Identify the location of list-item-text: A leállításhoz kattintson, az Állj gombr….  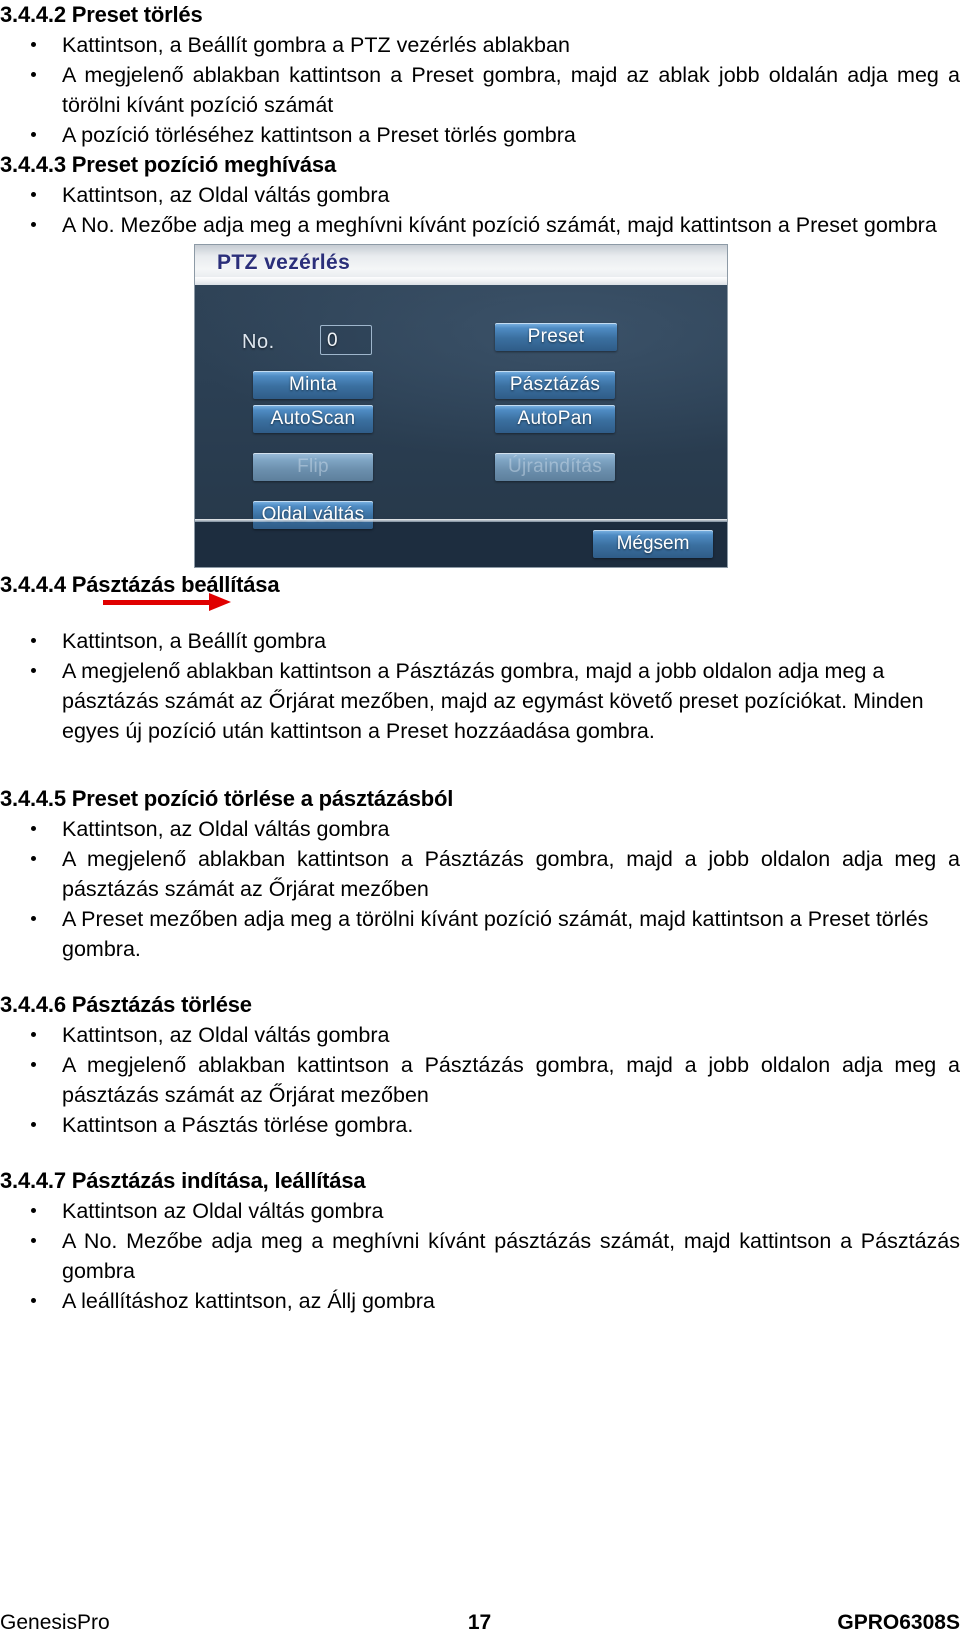
(248, 1301).